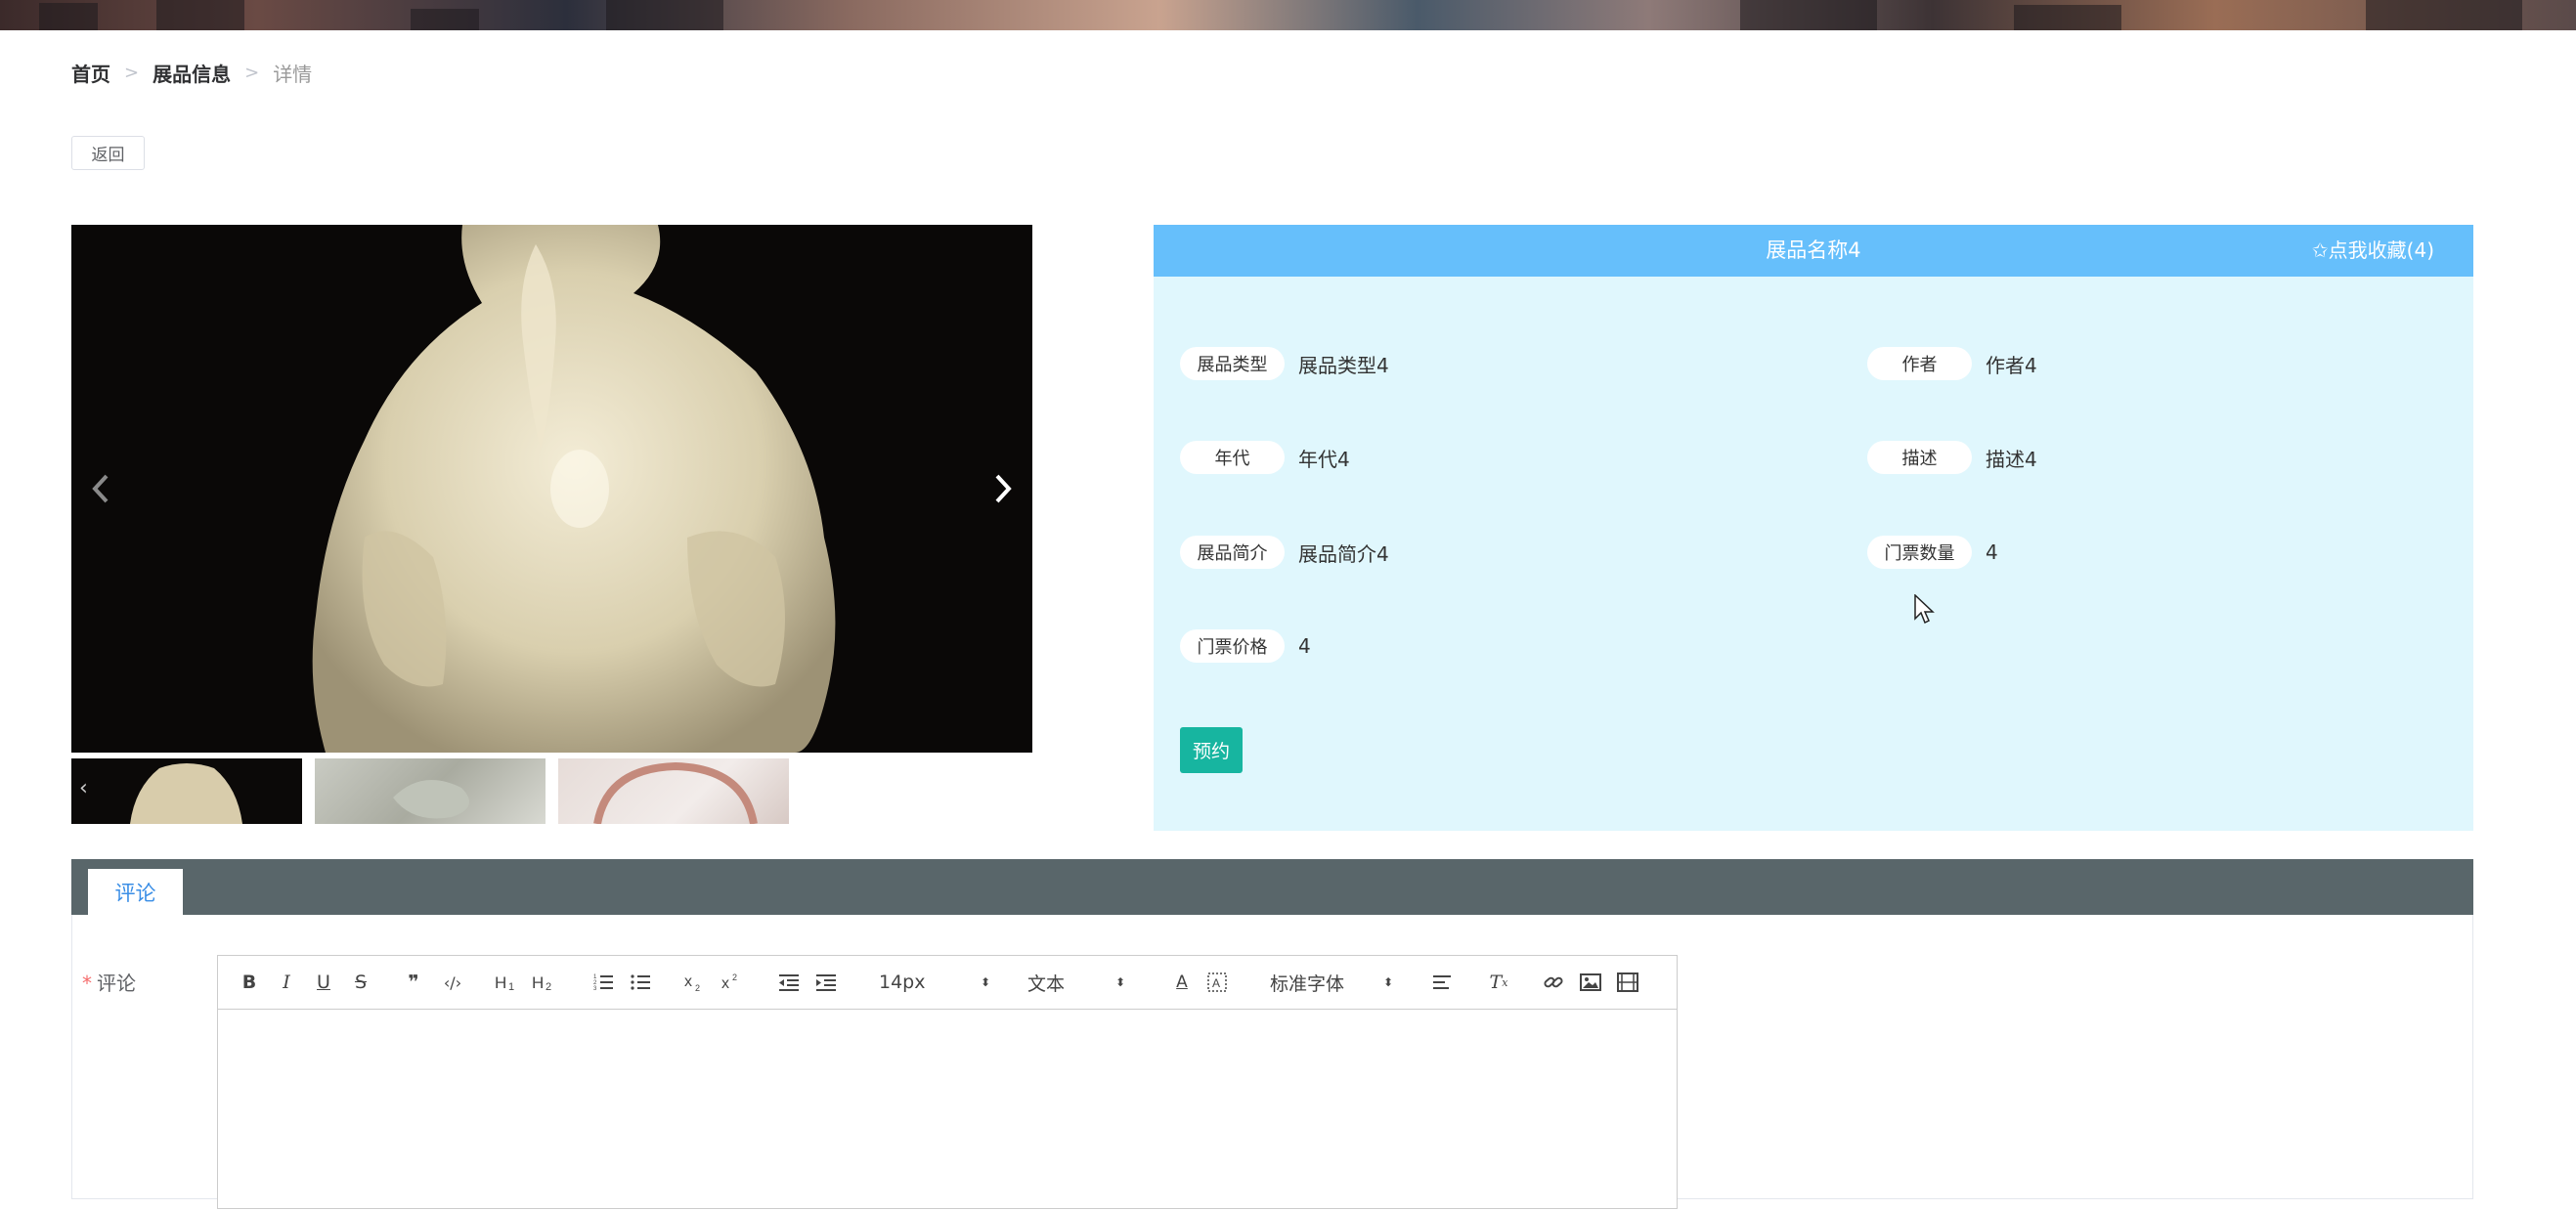  I want to click on header-value: 文本, so click(1046, 983).